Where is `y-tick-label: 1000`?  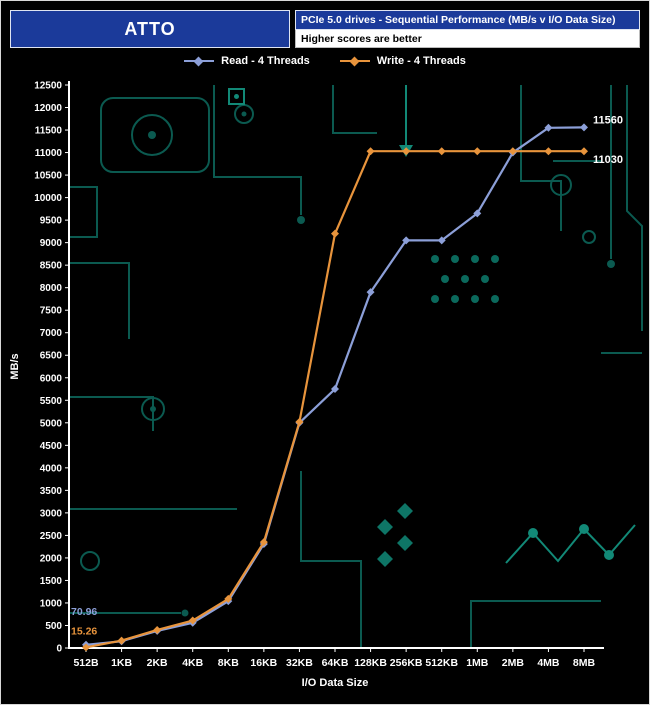
y-tick-label: 1000 is located at coordinates (51, 603).